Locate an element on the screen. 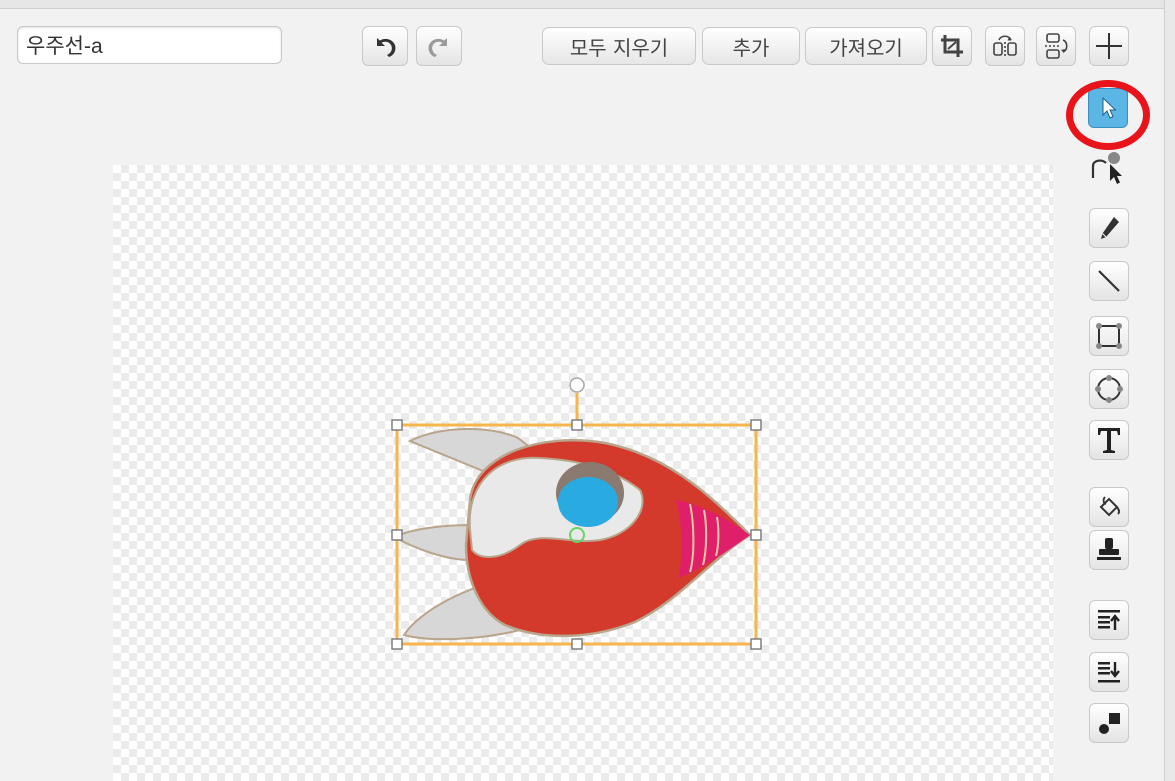 This screenshot has width=1175, height=781. stamp-tool-button is located at coordinates (1109, 550).